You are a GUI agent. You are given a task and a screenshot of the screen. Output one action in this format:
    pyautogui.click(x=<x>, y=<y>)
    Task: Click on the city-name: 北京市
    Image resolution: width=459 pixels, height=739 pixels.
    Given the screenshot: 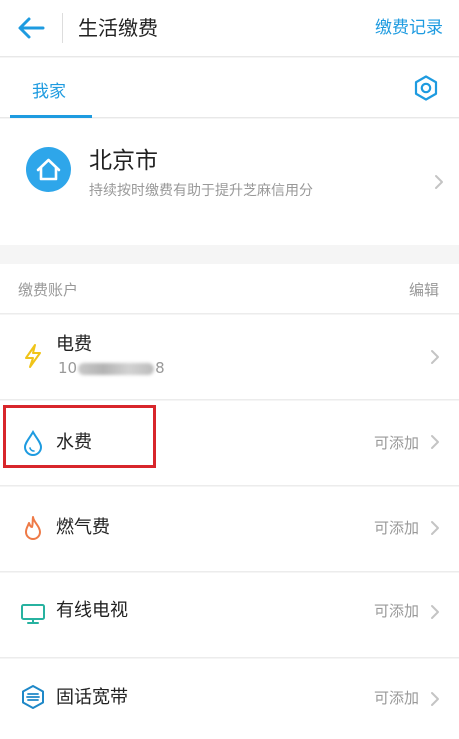 What is the action you would take?
    pyautogui.click(x=123, y=161)
    